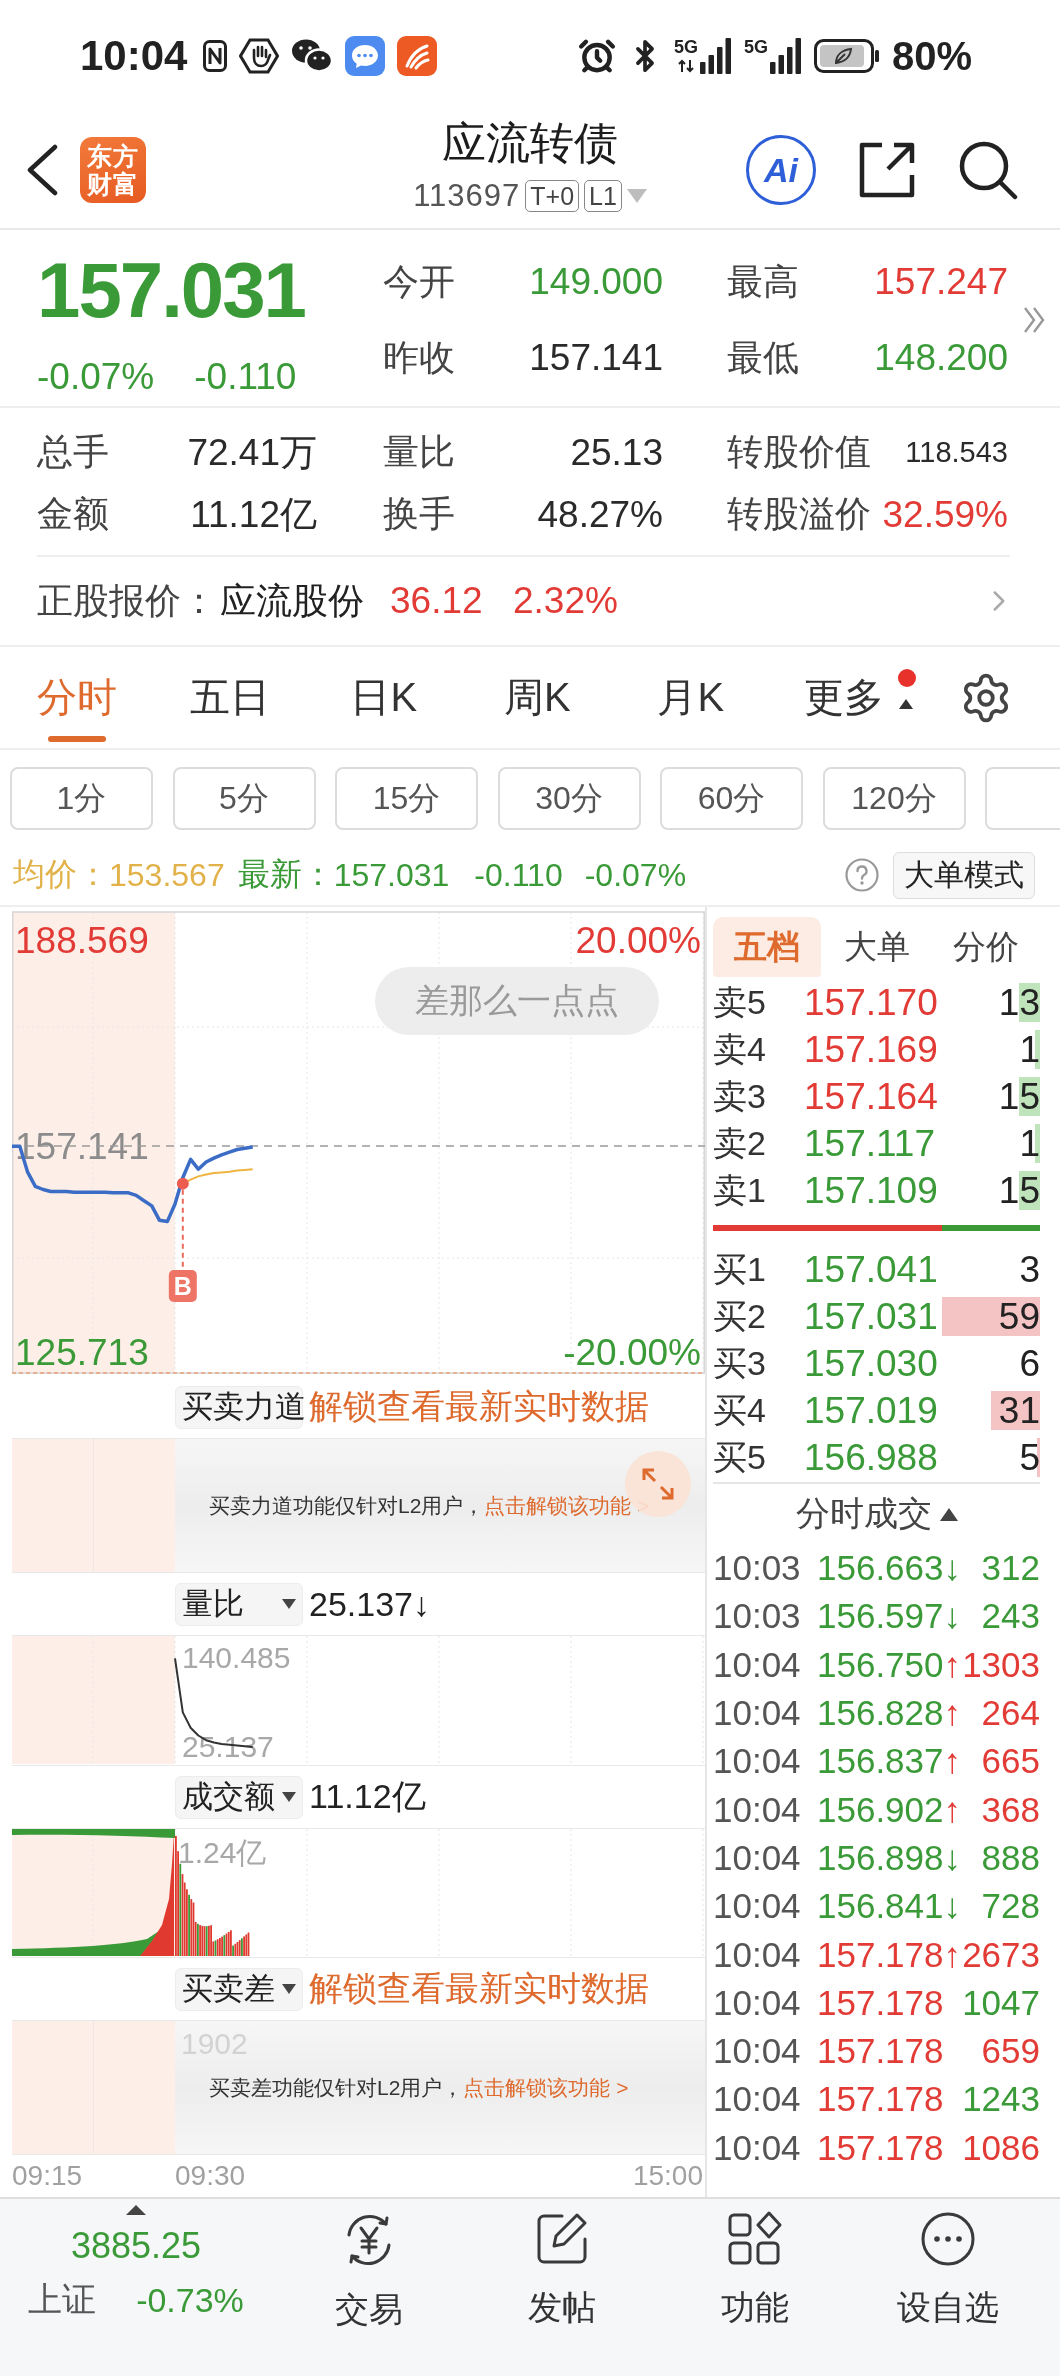  What do you see at coordinates (871, 1049) in the screenshot?
I see `order-price: 157.169` at bounding box center [871, 1049].